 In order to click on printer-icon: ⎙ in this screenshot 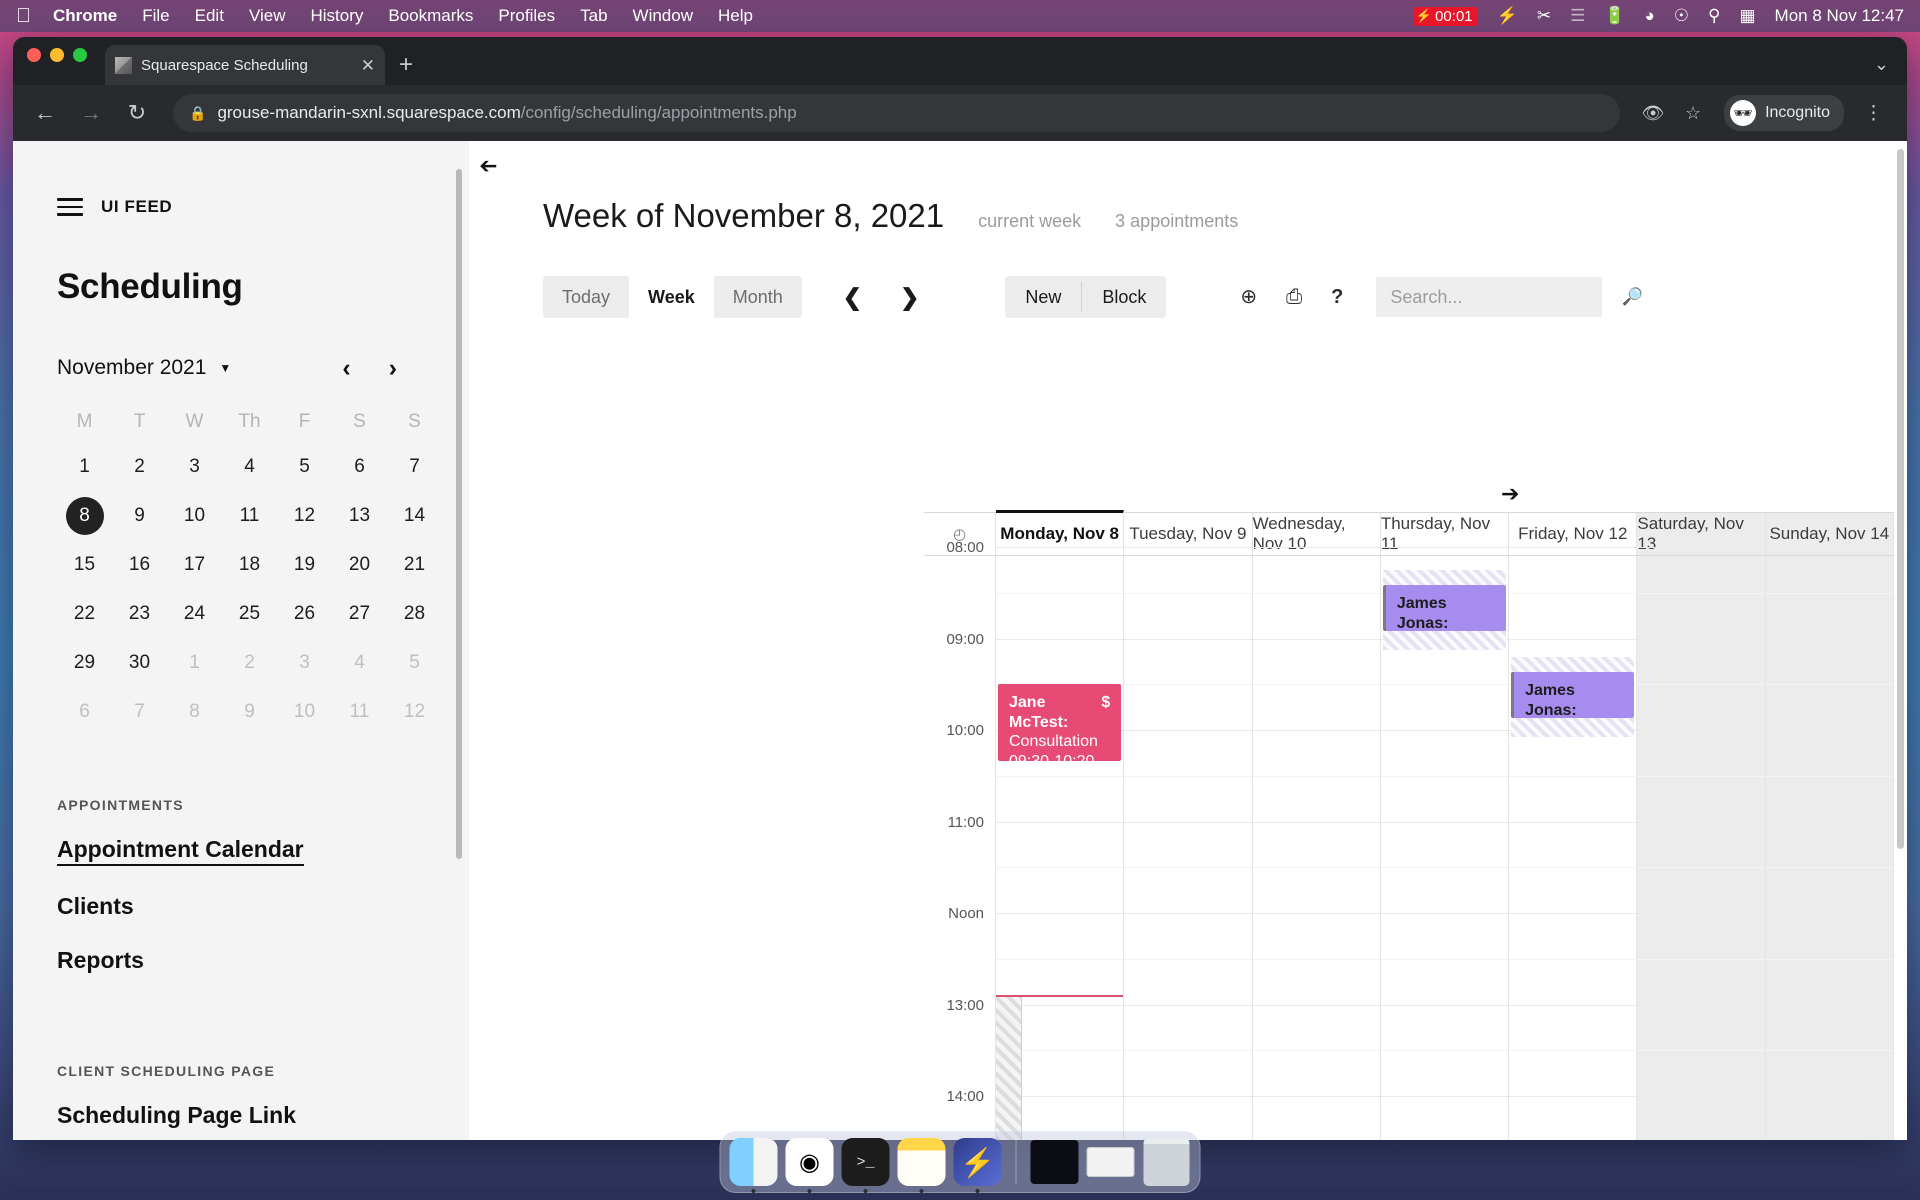, I will do `click(1294, 297)`.